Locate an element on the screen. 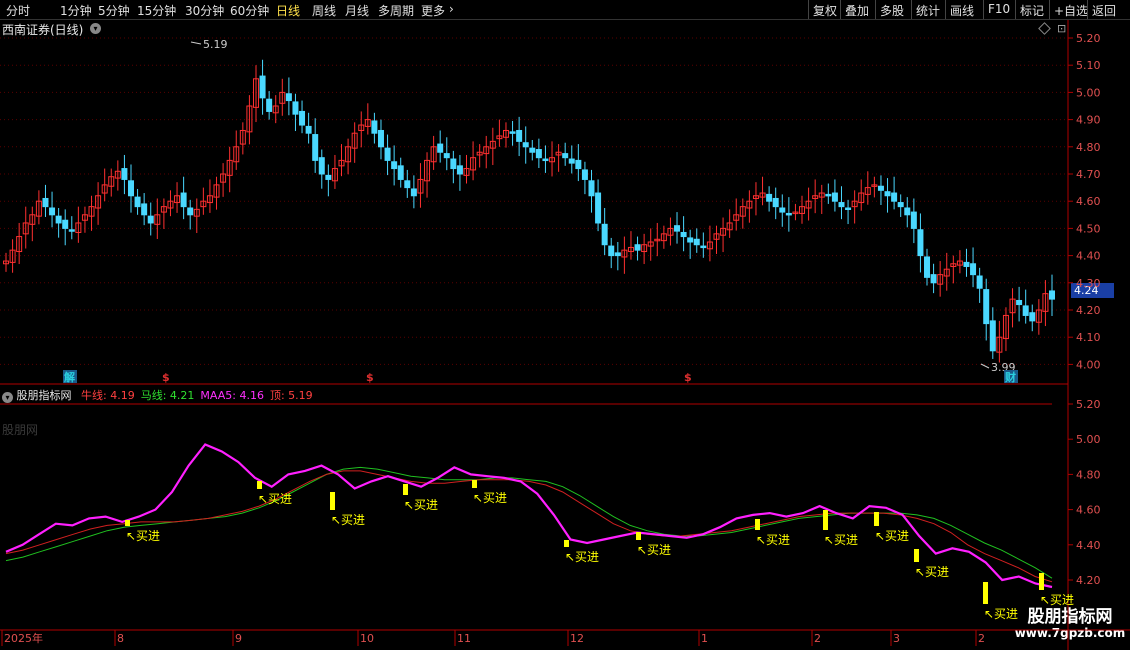 The image size is (1130, 650). date-axis-label: 3 is located at coordinates (896, 638).